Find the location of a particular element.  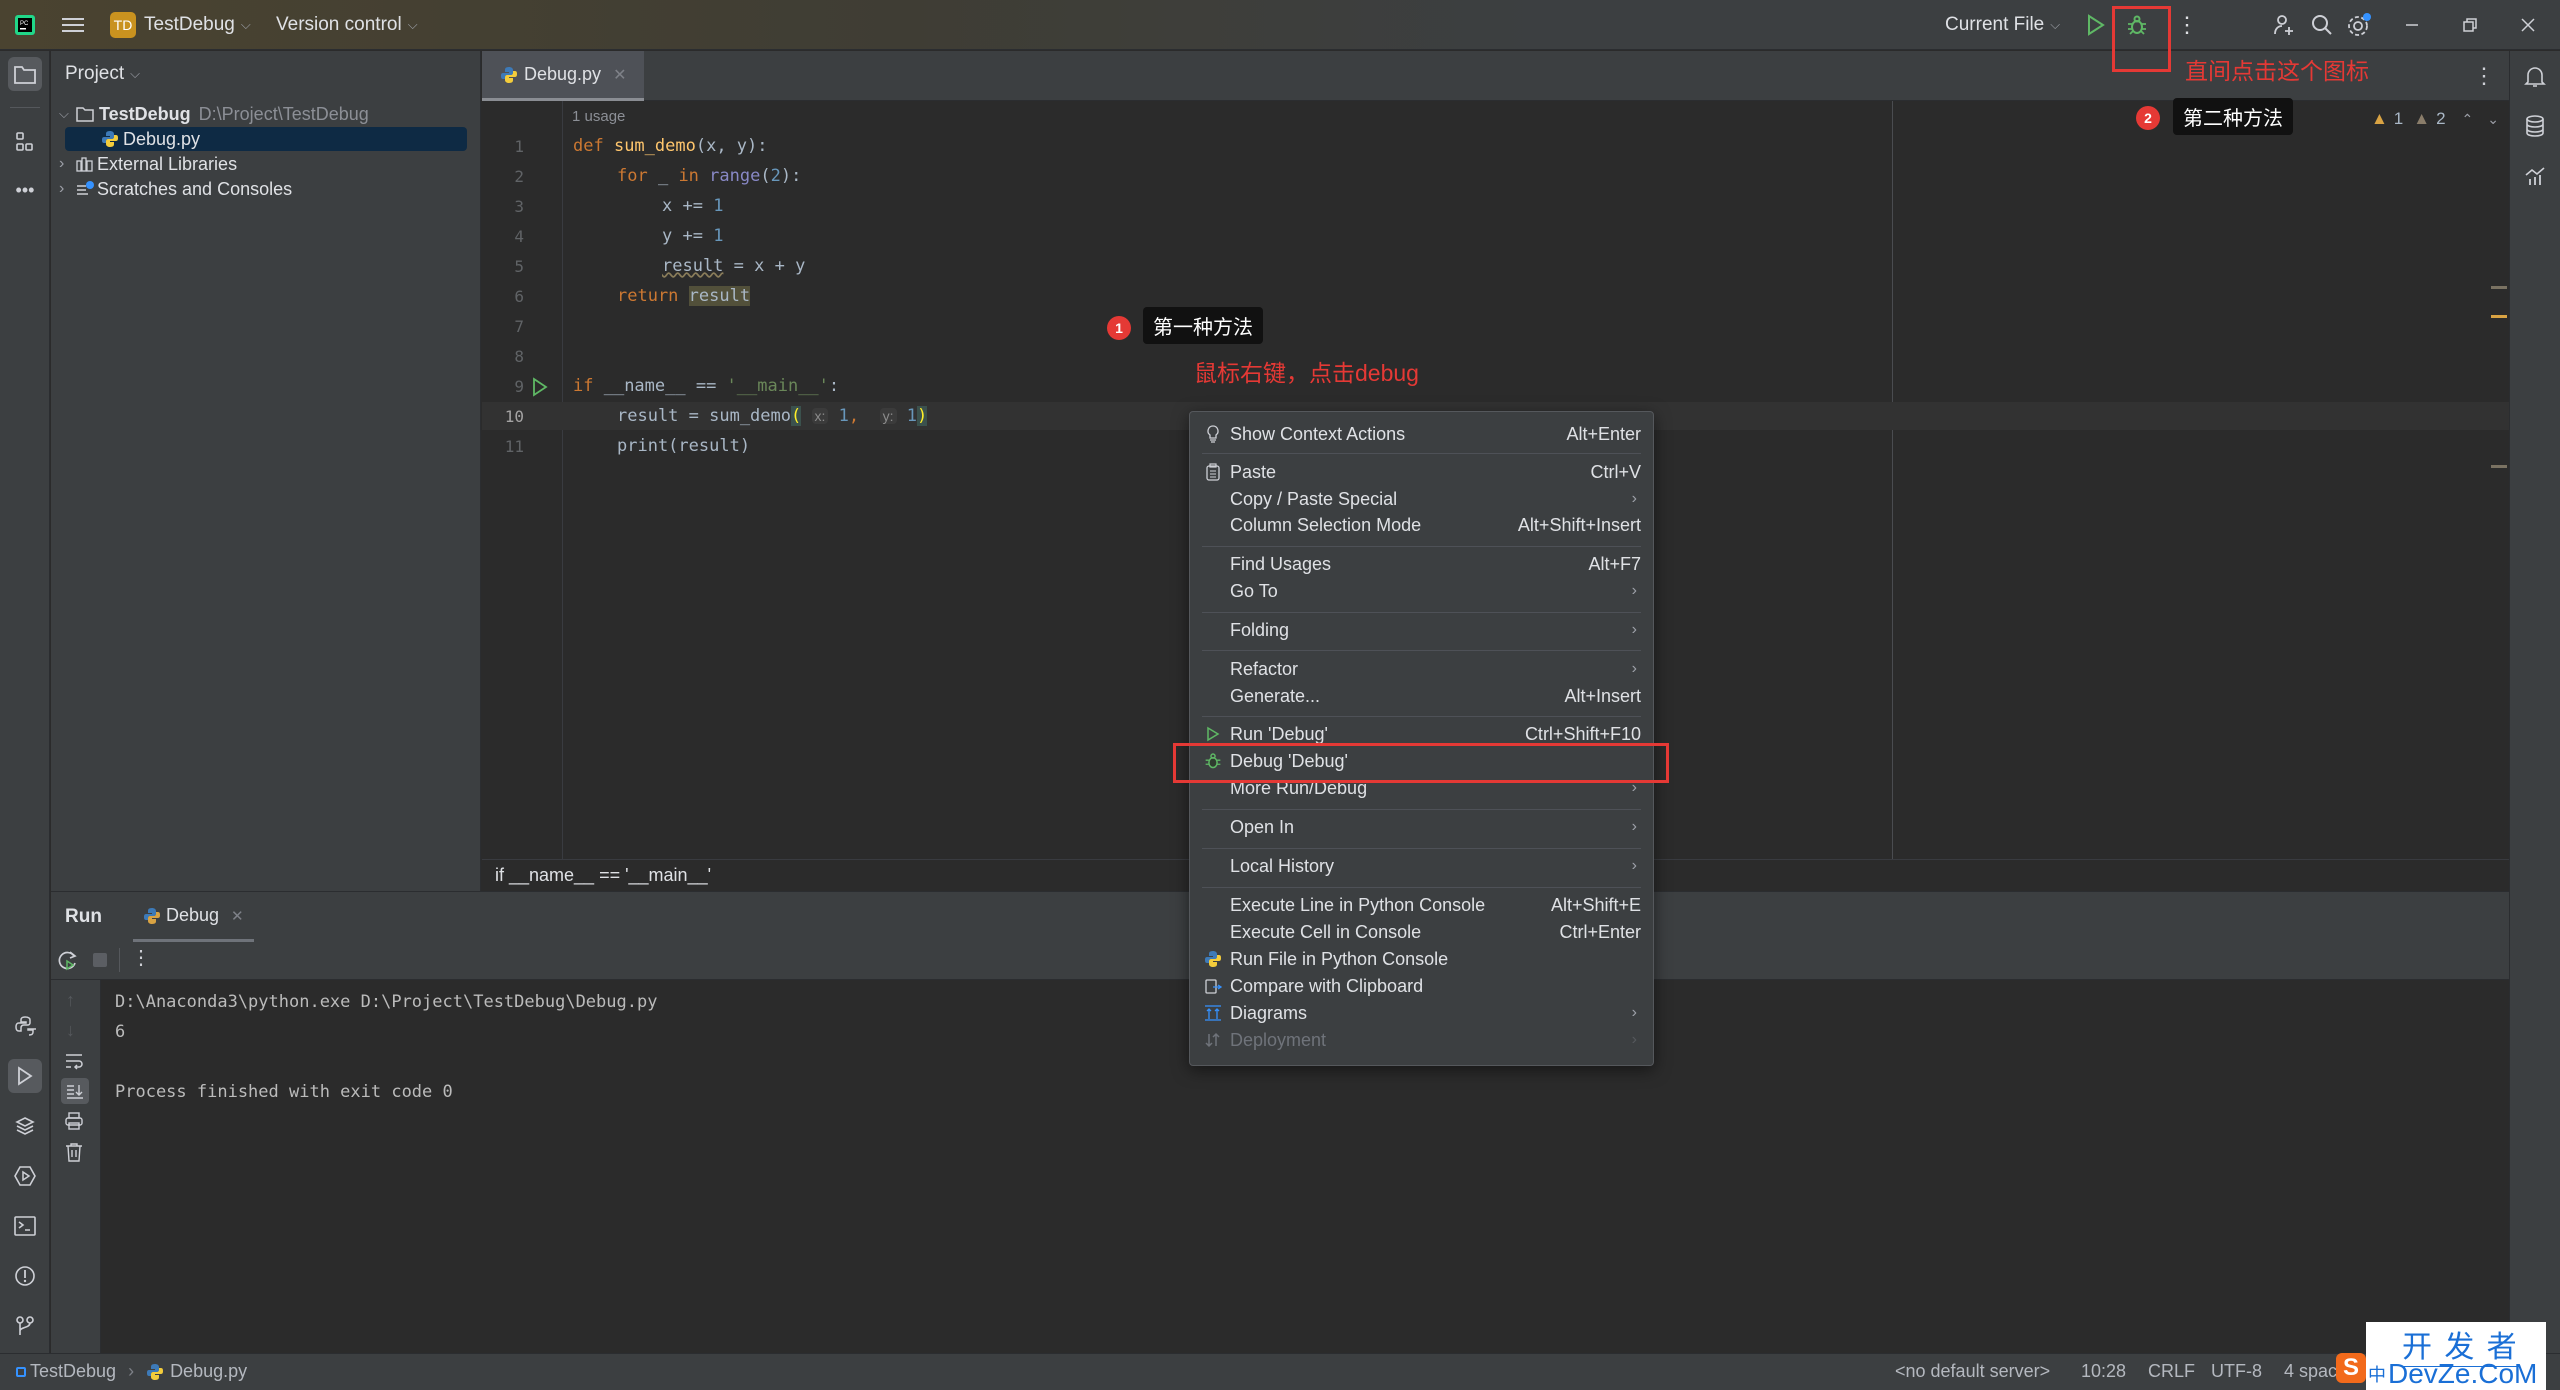

layers-icon is located at coordinates (25, 1126).